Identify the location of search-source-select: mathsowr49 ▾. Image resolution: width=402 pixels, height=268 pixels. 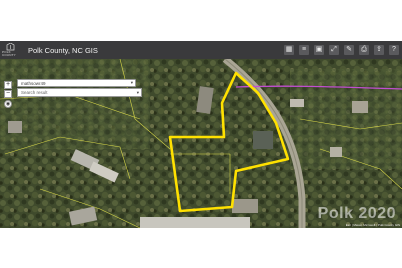
(76, 83).